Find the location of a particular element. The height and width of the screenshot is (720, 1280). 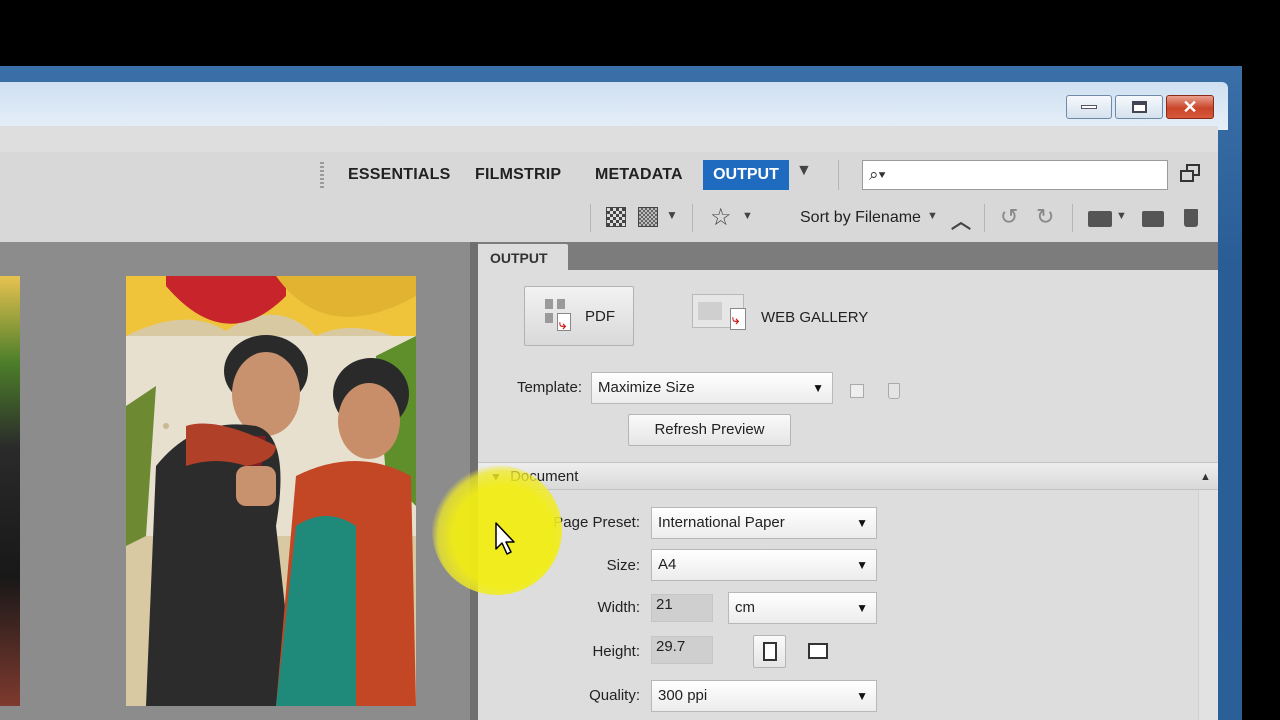

workspace-tab-essentials: ESSENTIALS is located at coordinates (399, 175).